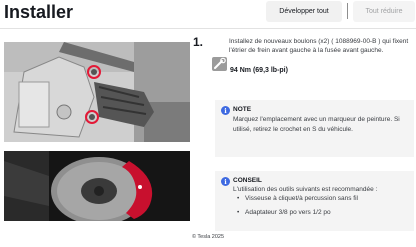  Describe the element at coordinates (208, 28) in the screenshot. I see `header-divider` at that location.